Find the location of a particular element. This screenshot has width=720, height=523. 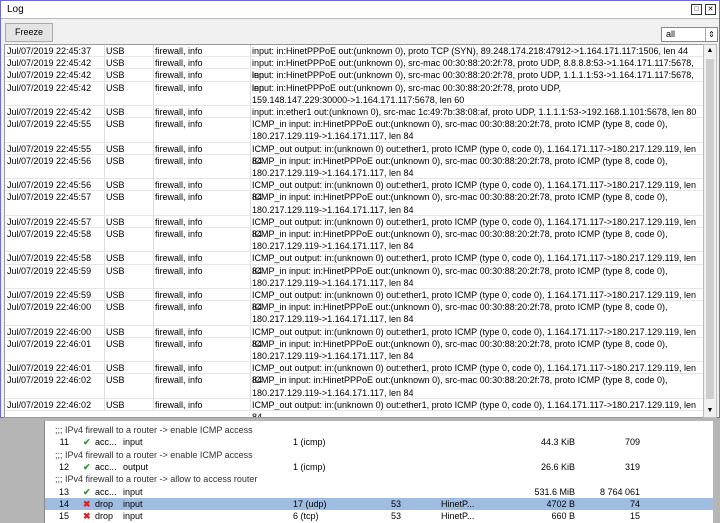

scroll-down-icon: ▼ is located at coordinates (710, 411).